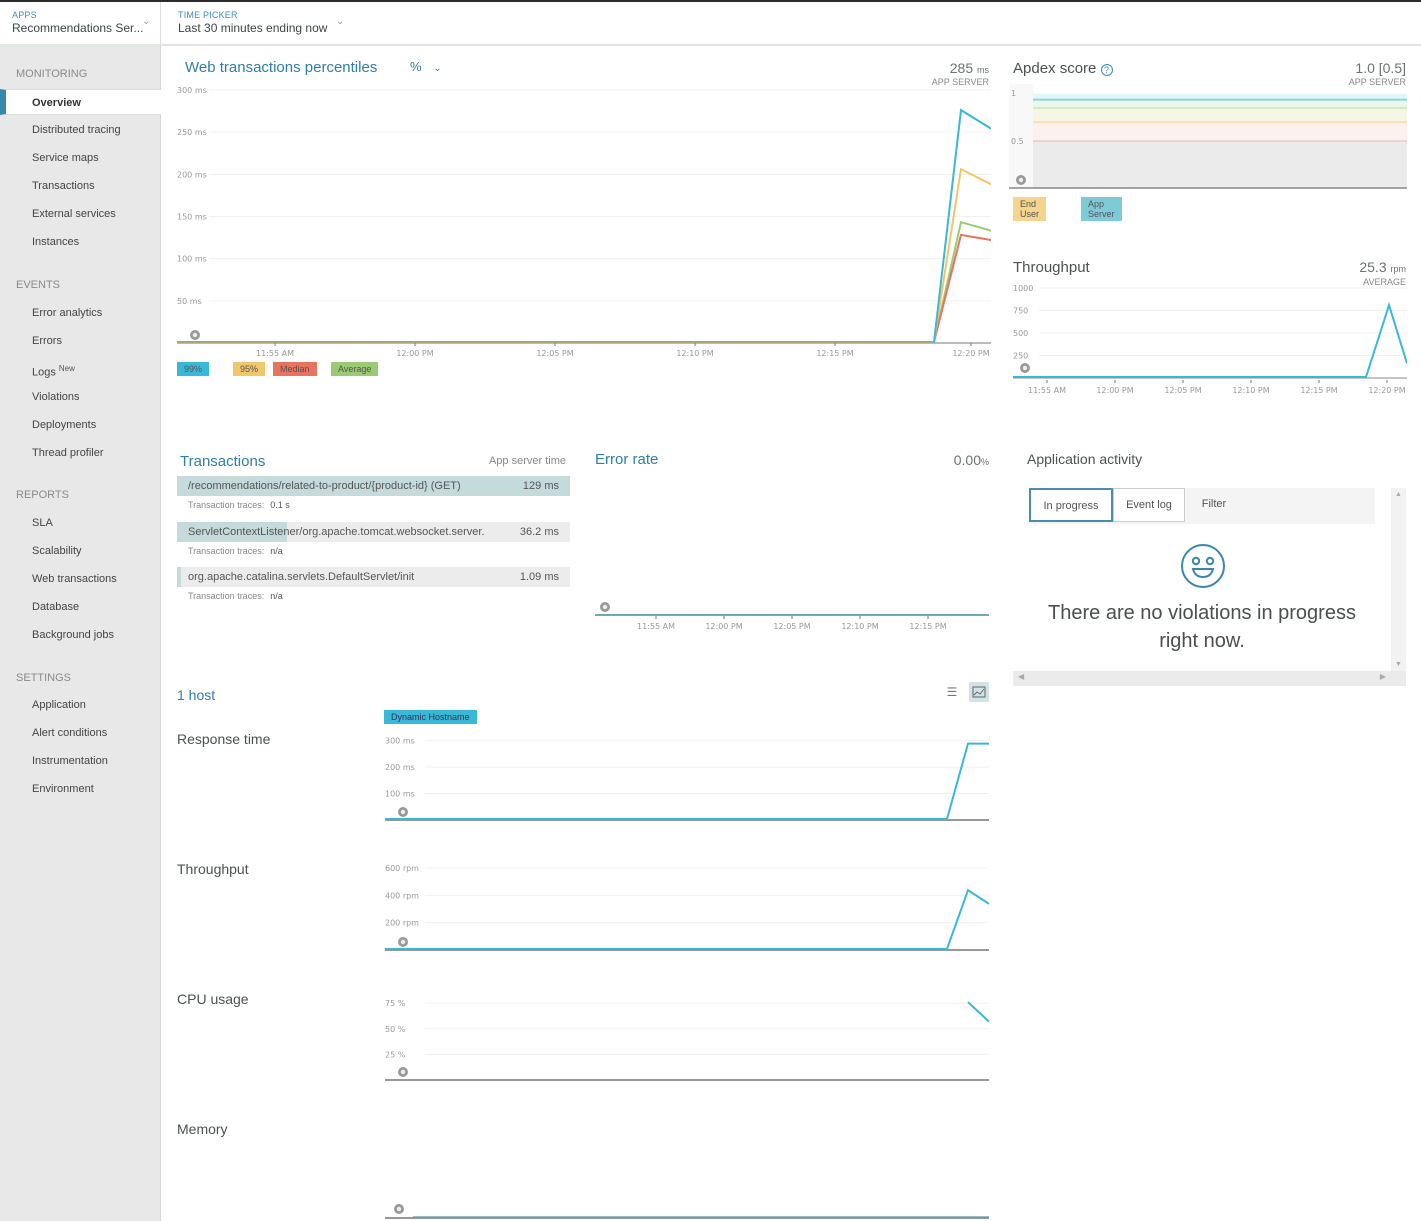  What do you see at coordinates (1220, 131) in the screenshot?
I see `apdex-band-fair` at bounding box center [1220, 131].